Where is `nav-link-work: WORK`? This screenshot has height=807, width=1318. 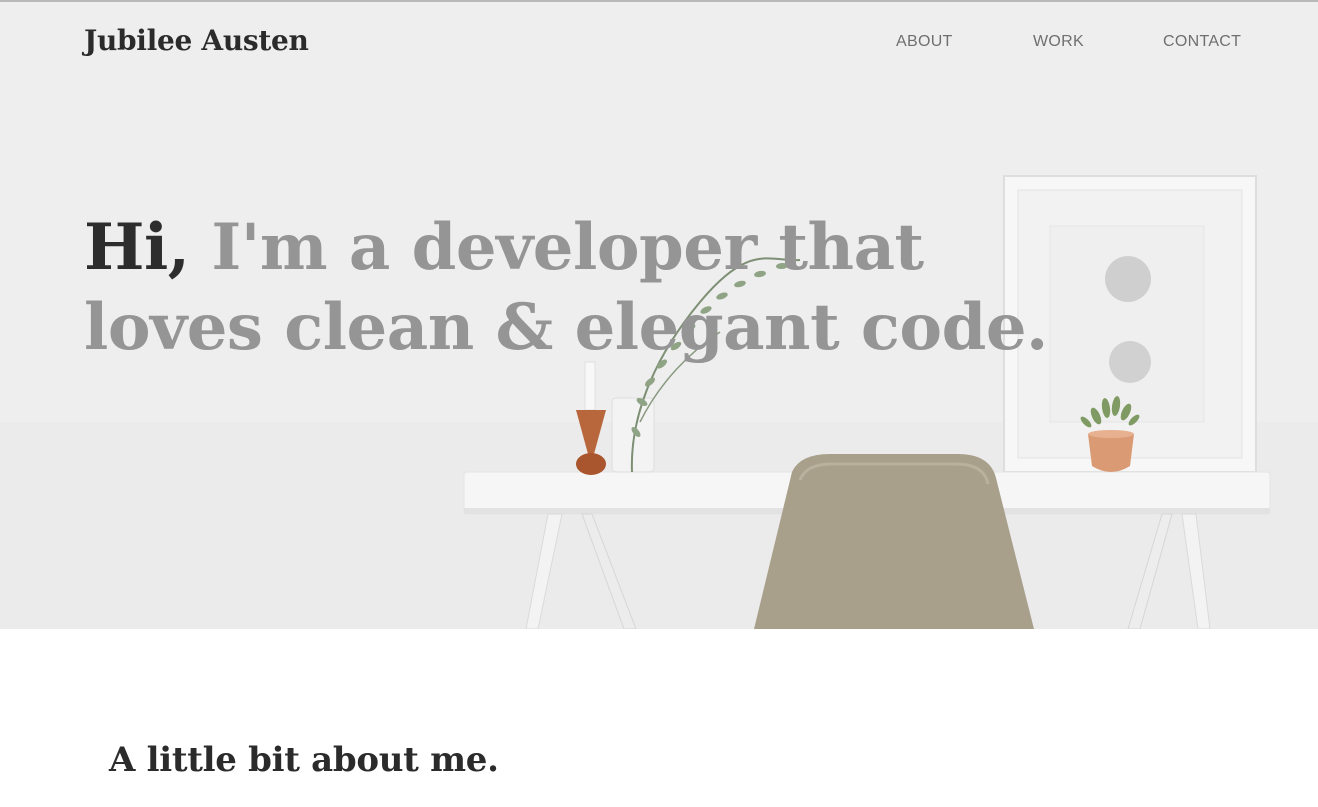 nav-link-work: WORK is located at coordinates (1058, 42).